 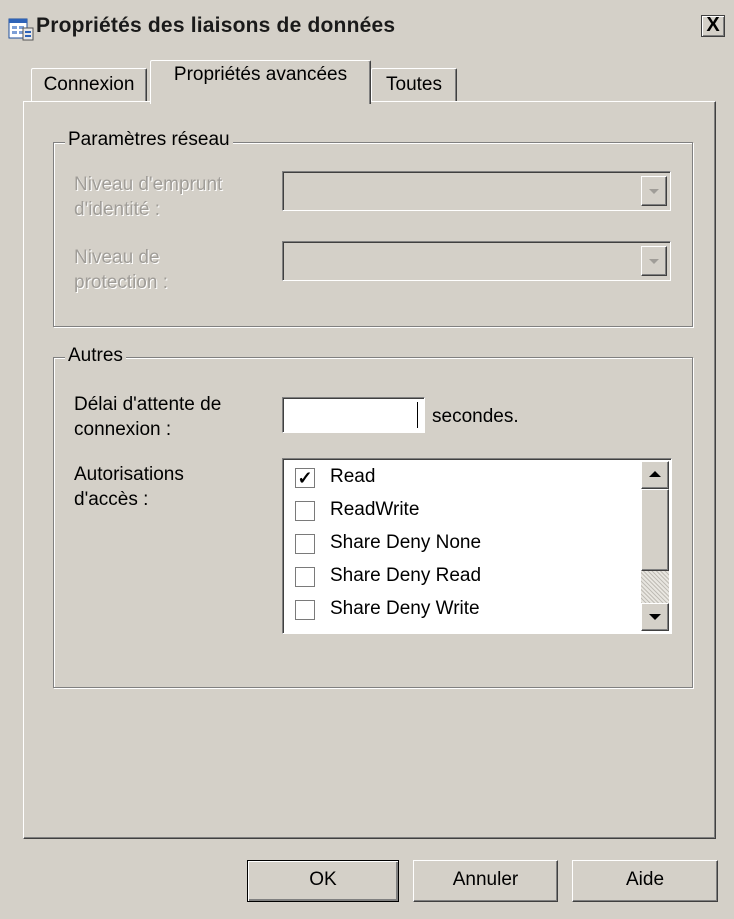 I want to click on title-bar: Propriétés des liaisons de données X, so click(x=367, y=26).